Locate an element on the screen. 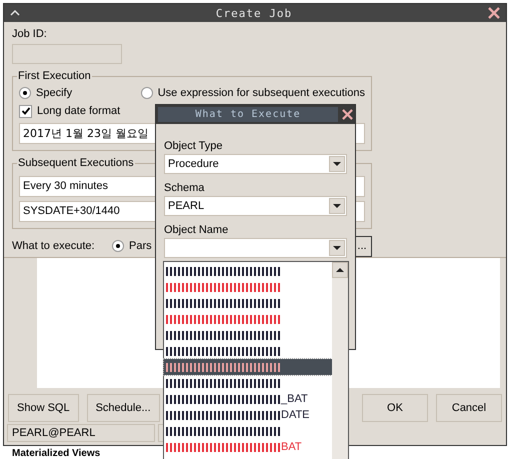 The height and width of the screenshot is (459, 513). field-label: Schema is located at coordinates (185, 188).